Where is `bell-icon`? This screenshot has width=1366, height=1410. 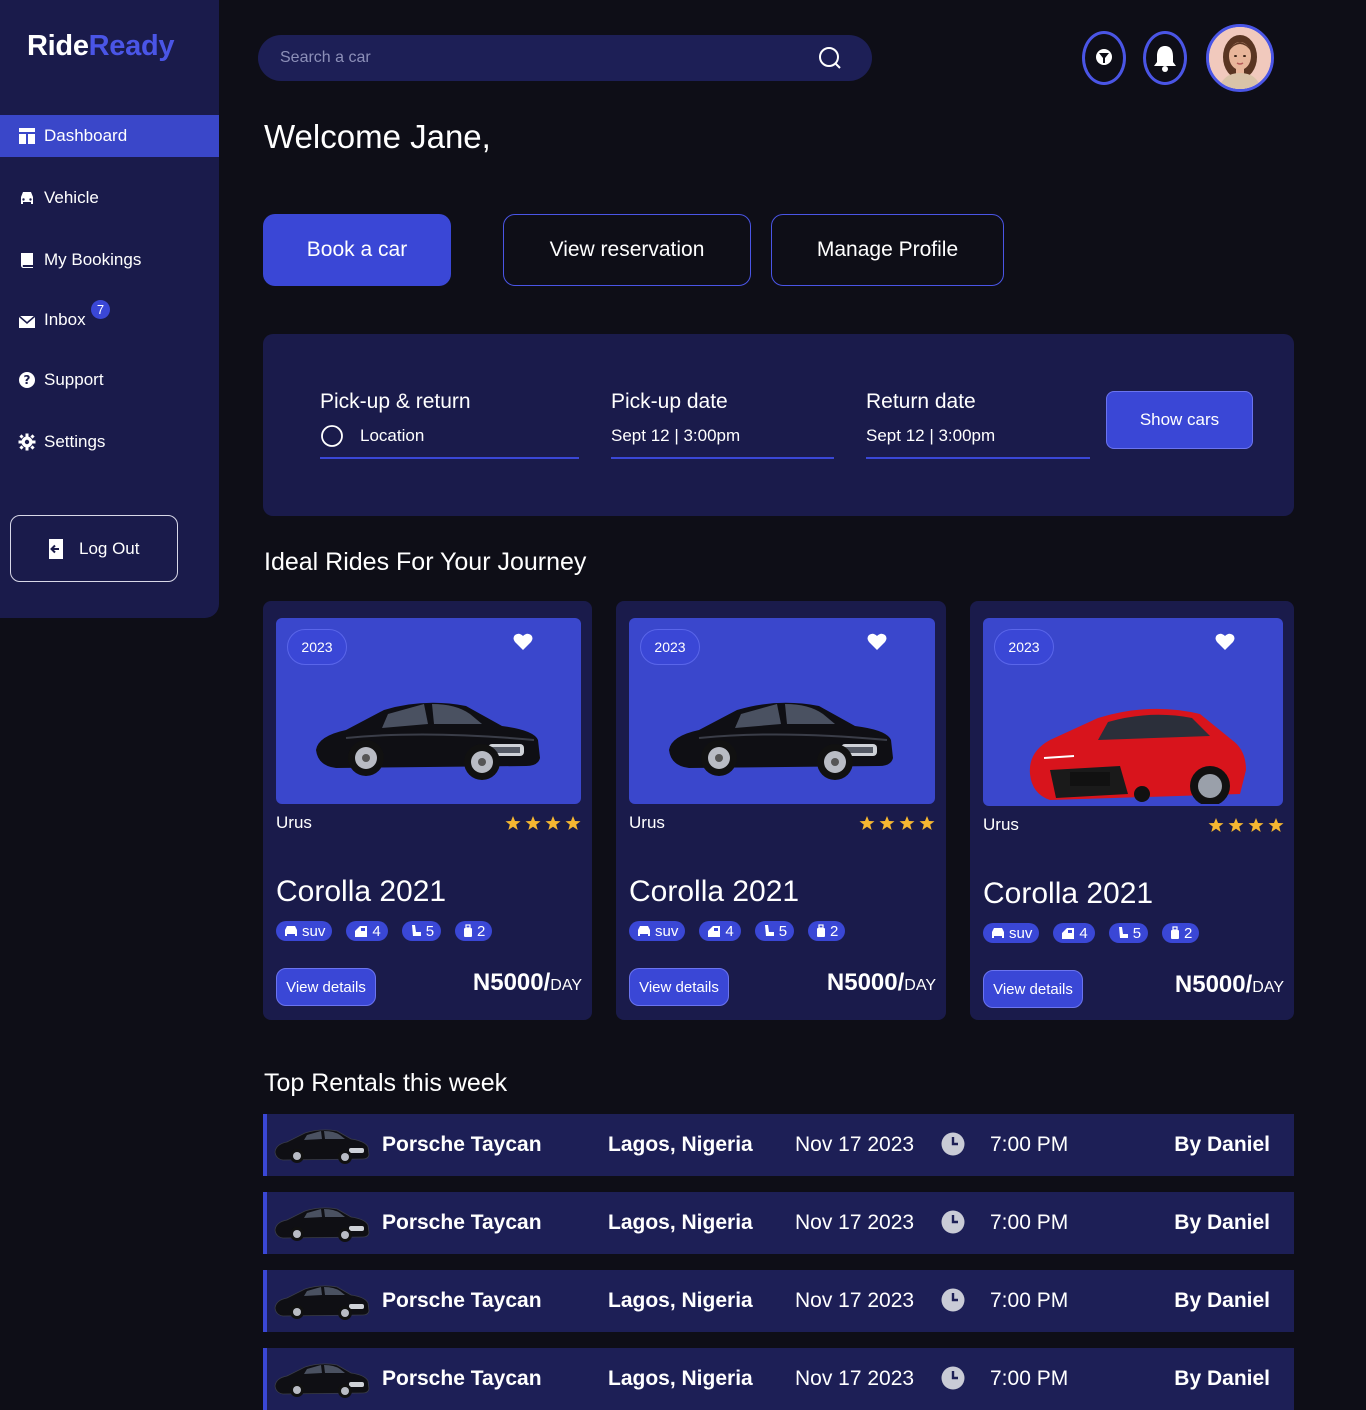
bell-icon is located at coordinates (1165, 59).